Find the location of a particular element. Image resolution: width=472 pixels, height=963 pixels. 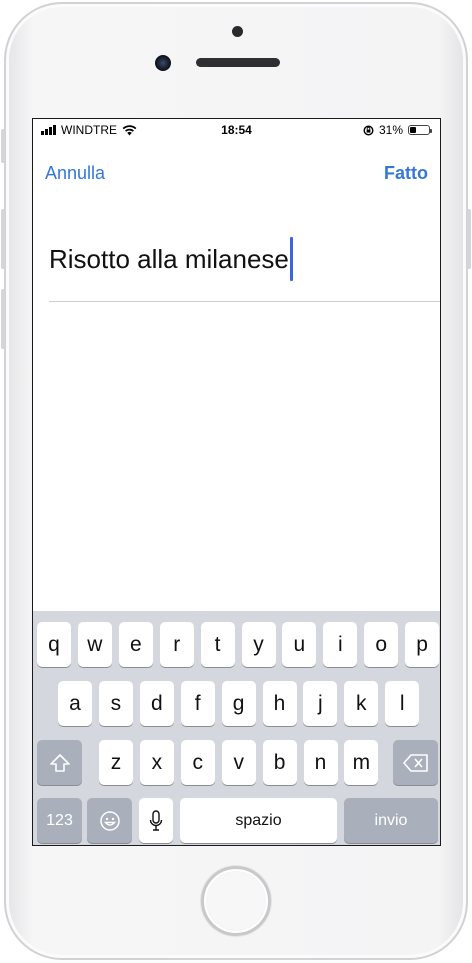

numbers-key: 123 is located at coordinates (59, 820).